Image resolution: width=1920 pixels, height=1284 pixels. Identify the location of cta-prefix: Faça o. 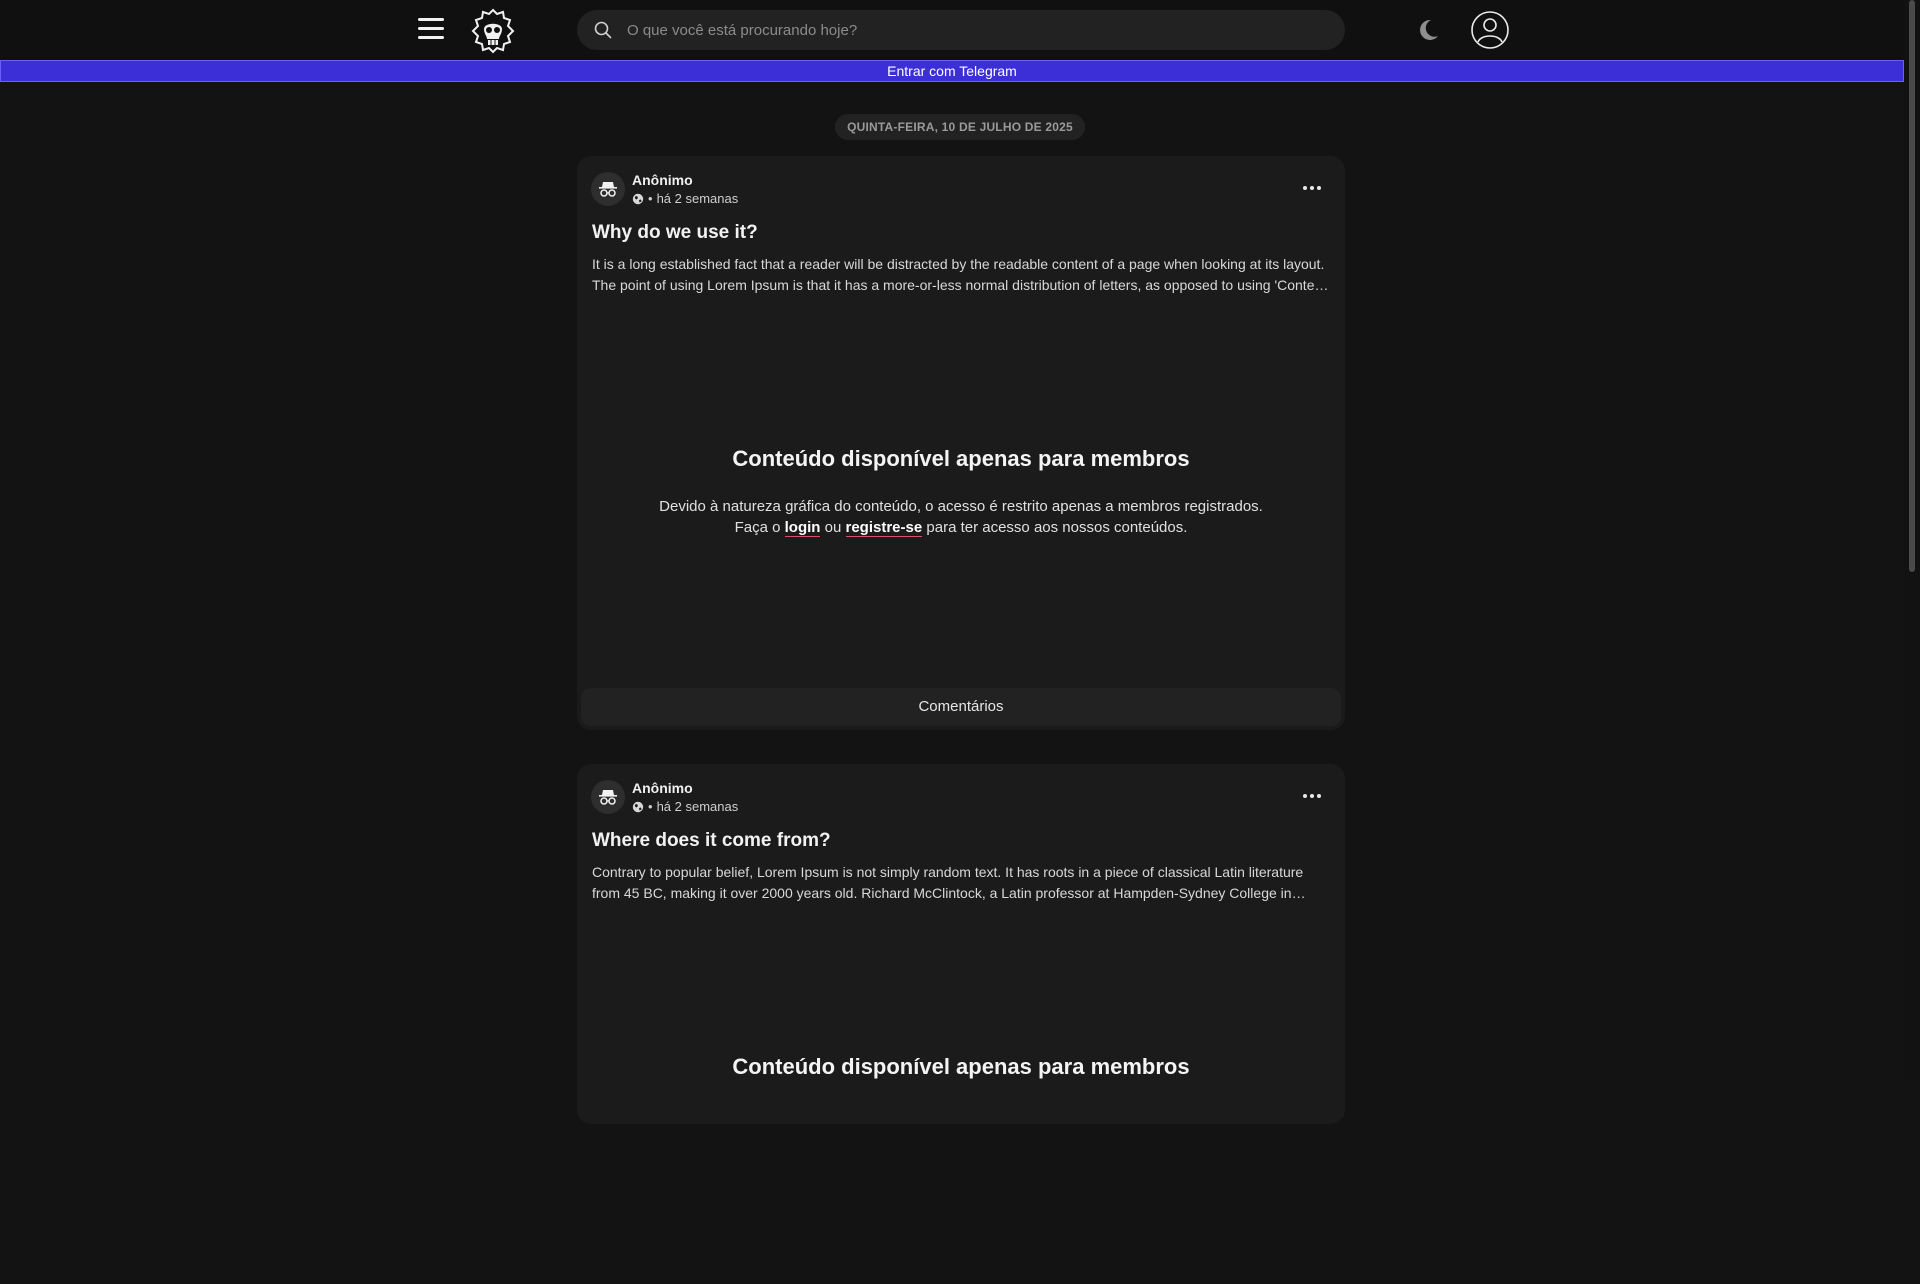
(757, 527).